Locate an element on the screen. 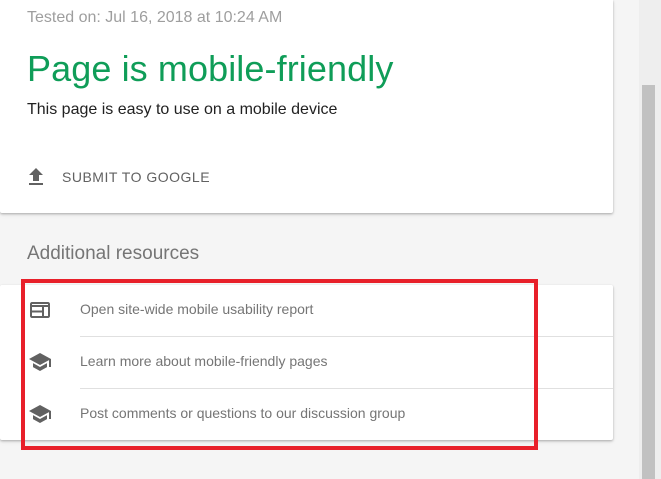 The image size is (661, 479). resource-item-learn-more: Learn more about mobile-friendly pages is located at coordinates (306, 362).